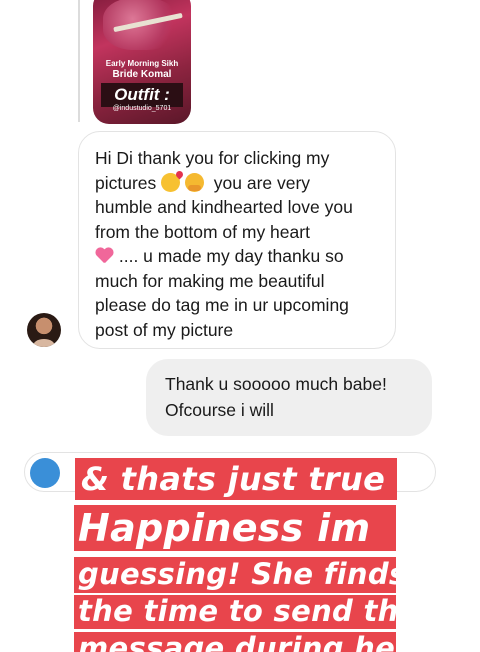  What do you see at coordinates (210, 280) in the screenshot?
I see `message-line: much for making me beautiful` at bounding box center [210, 280].